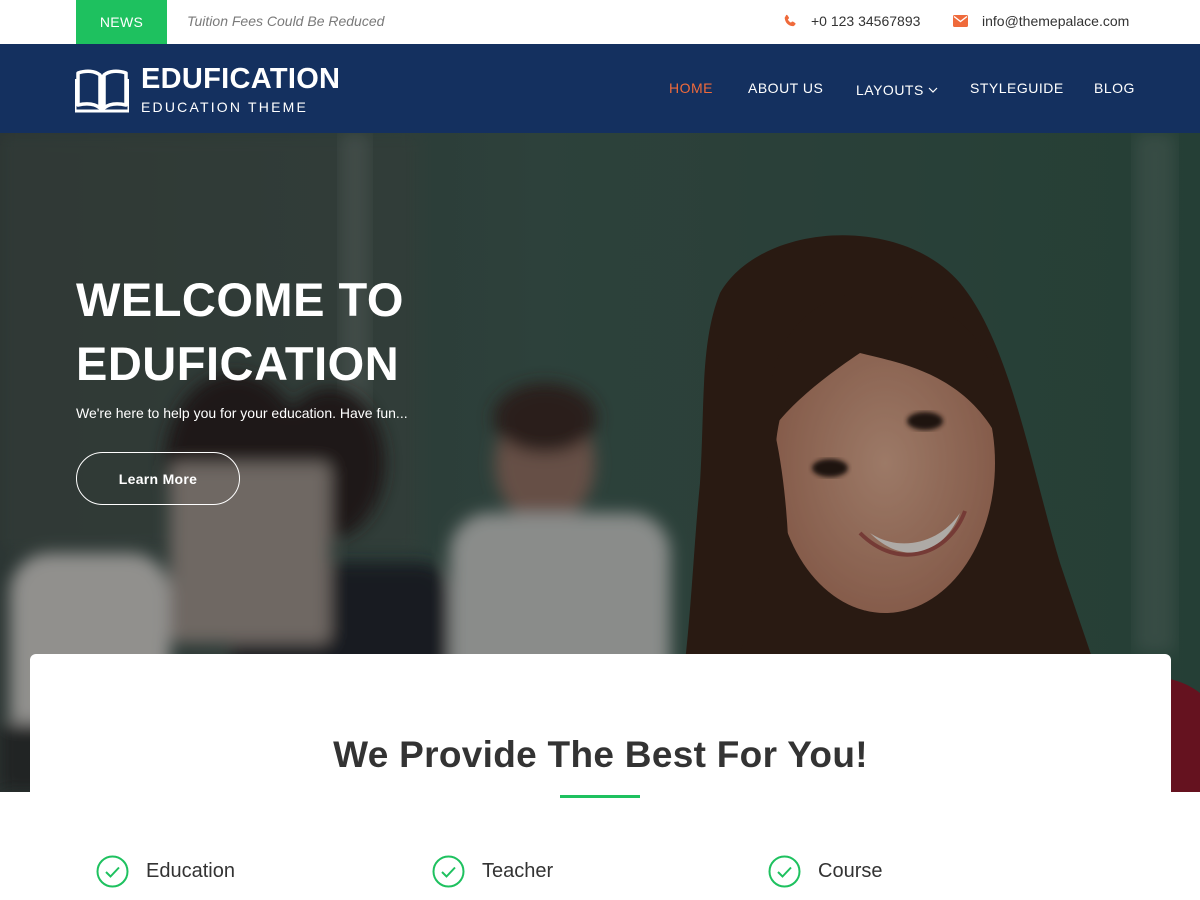 This screenshot has width=1200, height=900. Describe the element at coordinates (238, 363) in the screenshot. I see `hero-title-line-2: EDUFICATION` at that location.